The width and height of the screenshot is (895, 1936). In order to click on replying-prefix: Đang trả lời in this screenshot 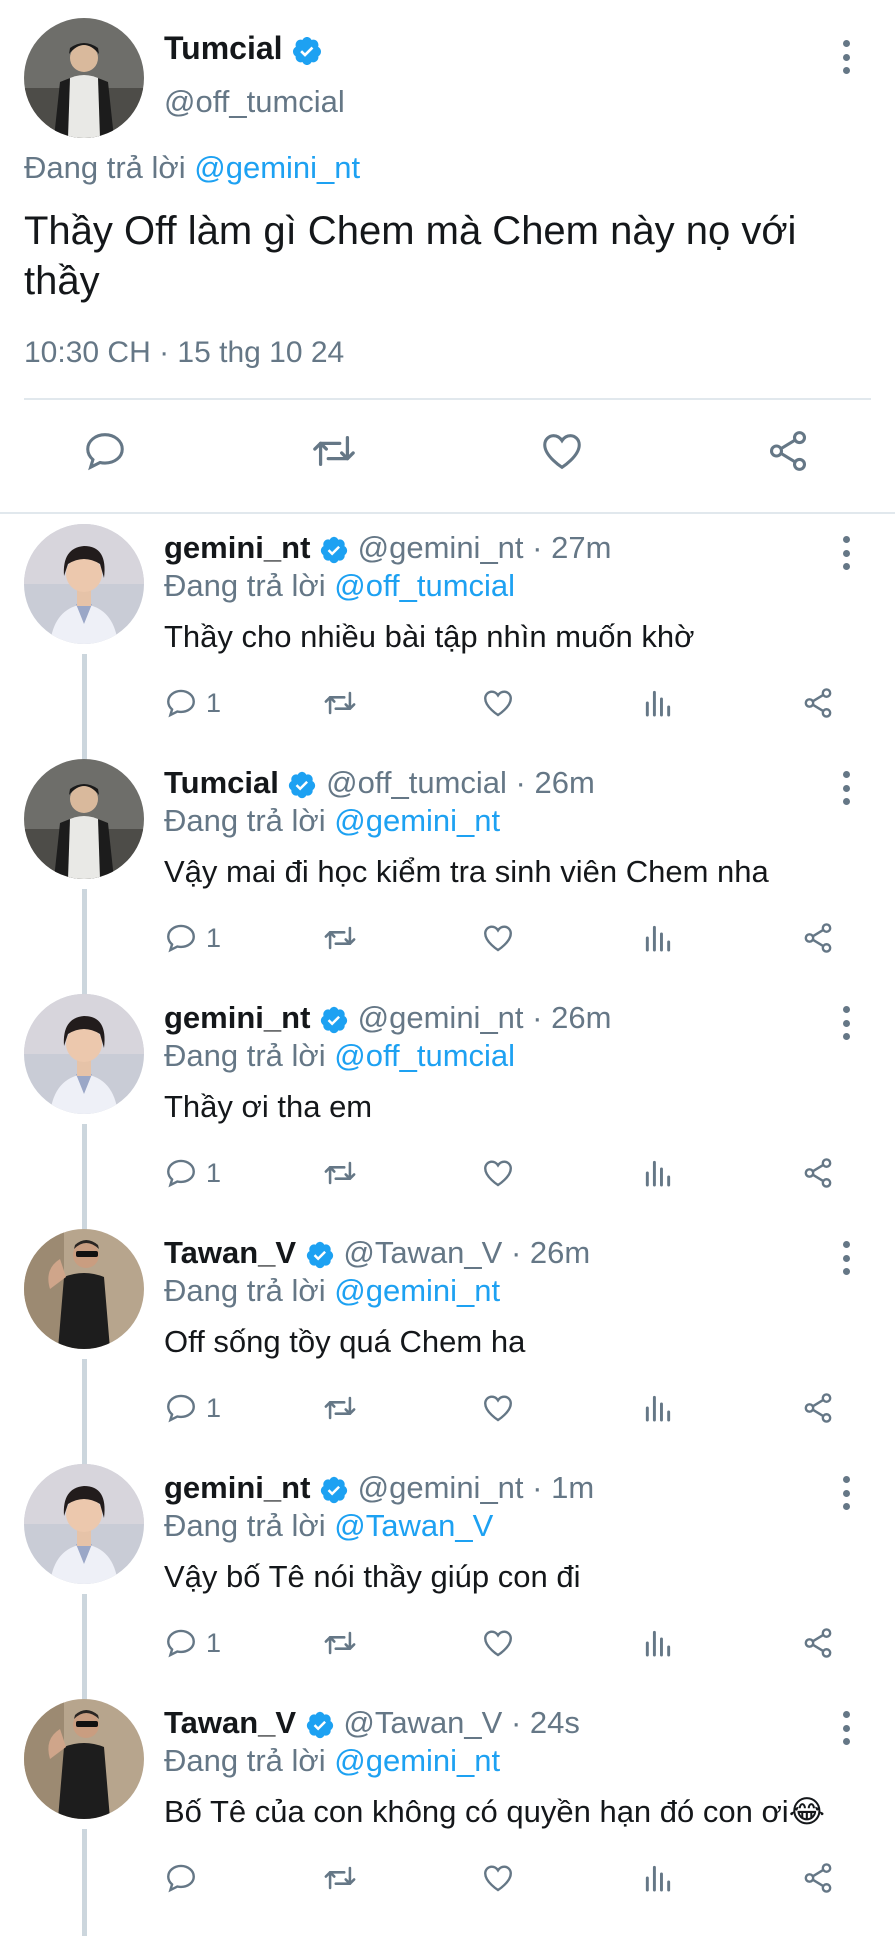, I will do `click(245, 820)`.